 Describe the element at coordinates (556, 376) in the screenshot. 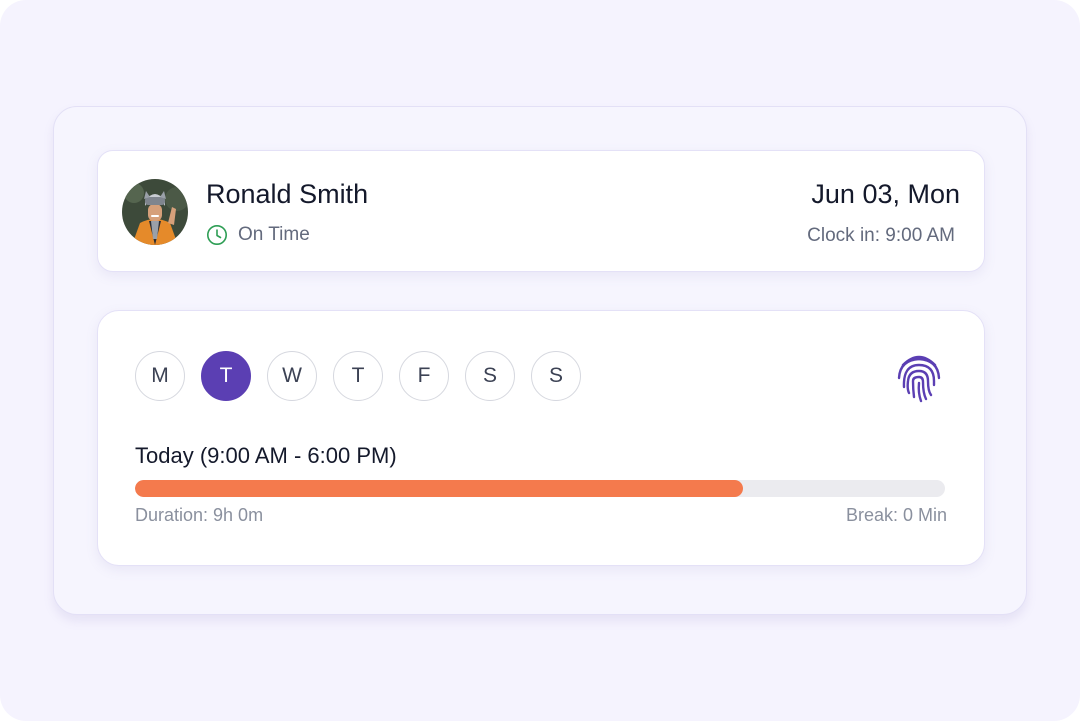

I see `day-sunday: S` at that location.